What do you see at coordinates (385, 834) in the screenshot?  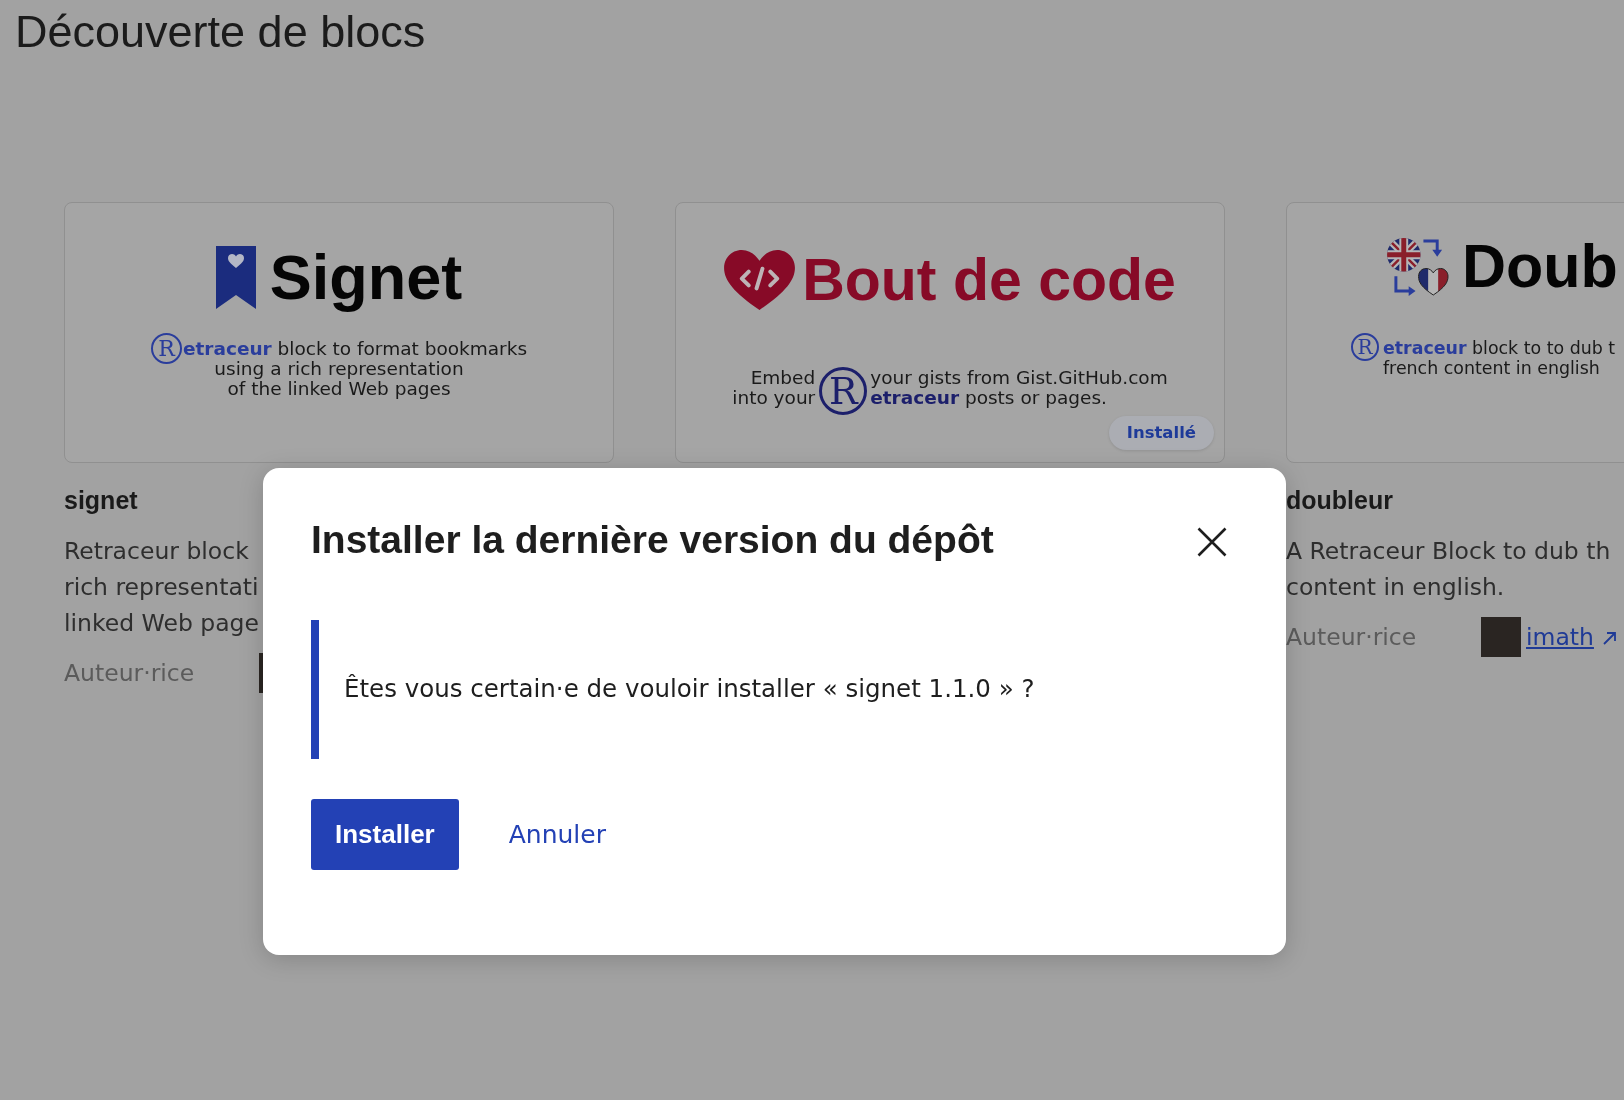 I see `install-button: Installer` at bounding box center [385, 834].